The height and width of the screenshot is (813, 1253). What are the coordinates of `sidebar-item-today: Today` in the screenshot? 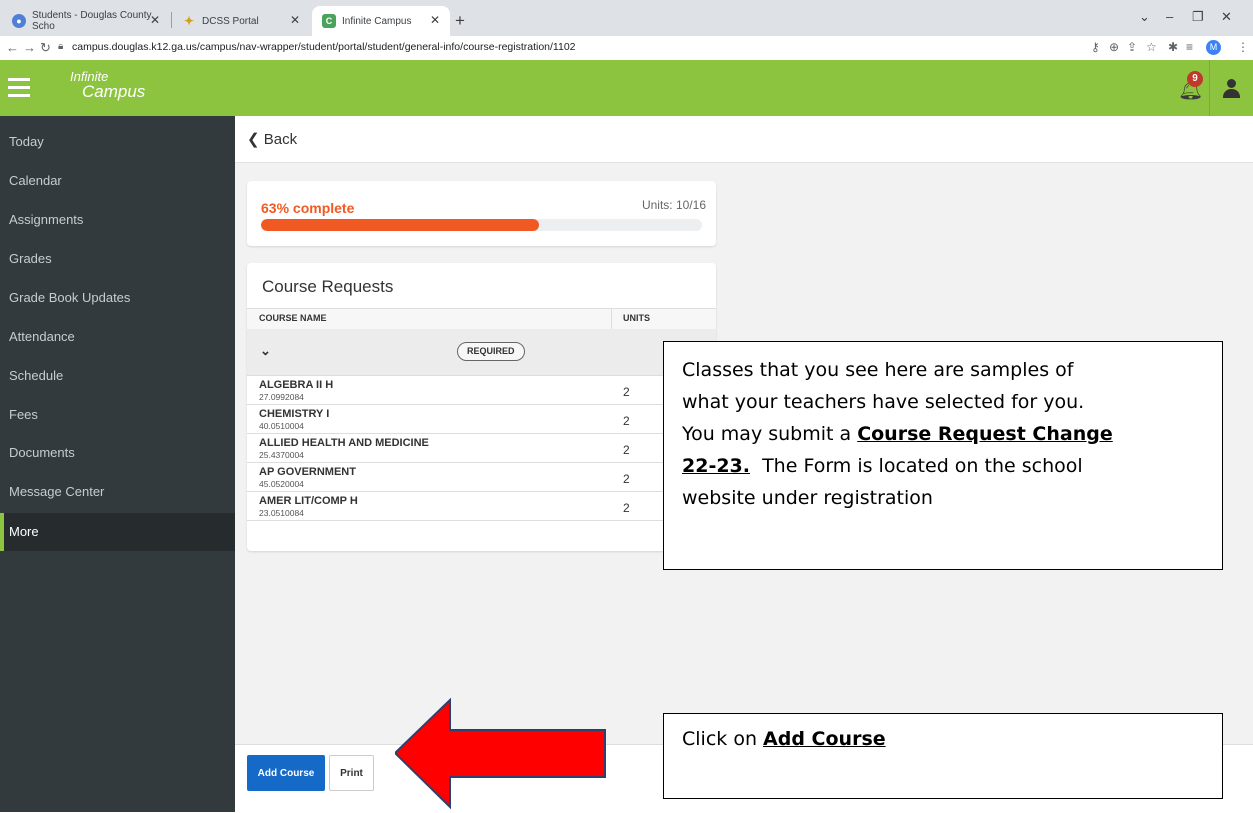 It's located at (117, 142).